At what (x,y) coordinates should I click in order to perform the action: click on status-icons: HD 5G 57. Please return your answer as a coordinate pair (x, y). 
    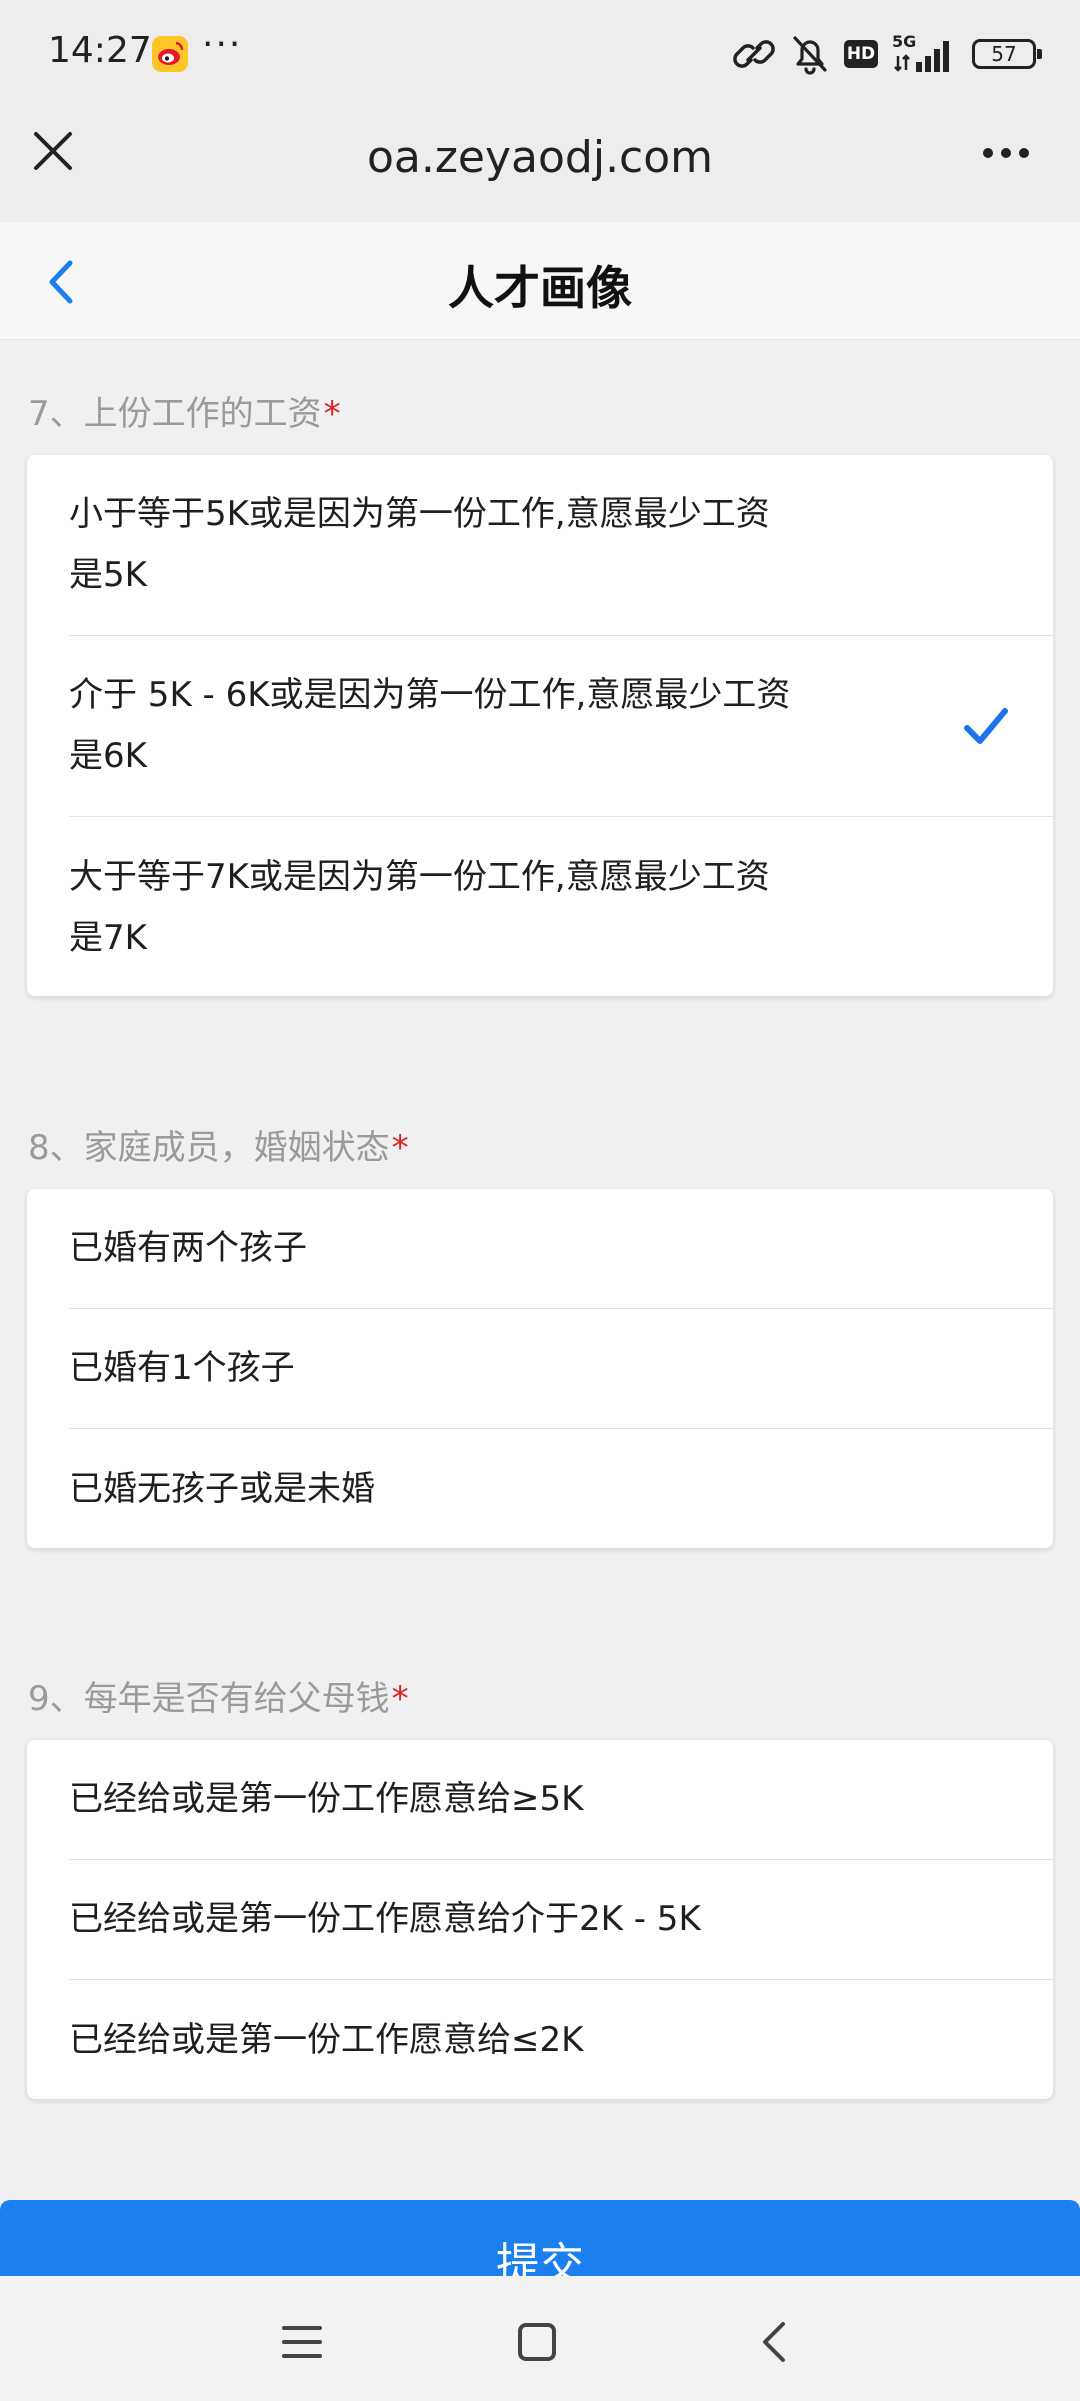
    Looking at the image, I should click on (887, 54).